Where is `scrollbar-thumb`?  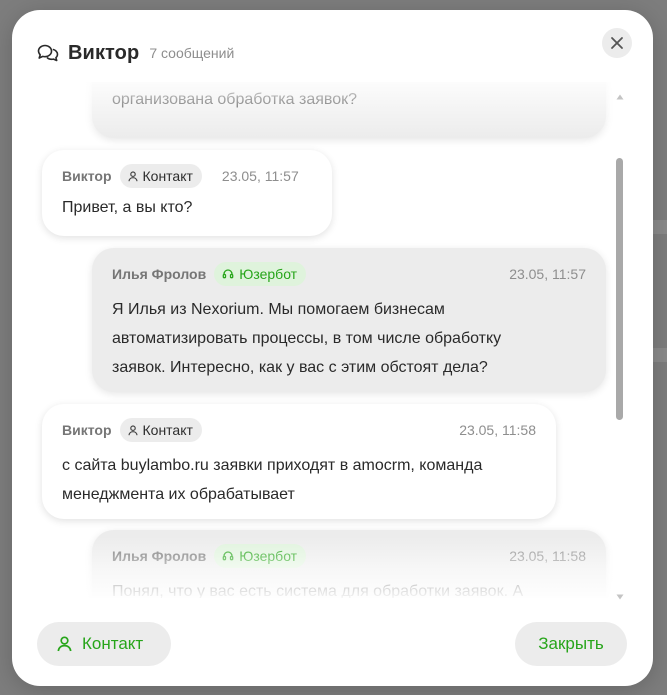 scrollbar-thumb is located at coordinates (619, 289).